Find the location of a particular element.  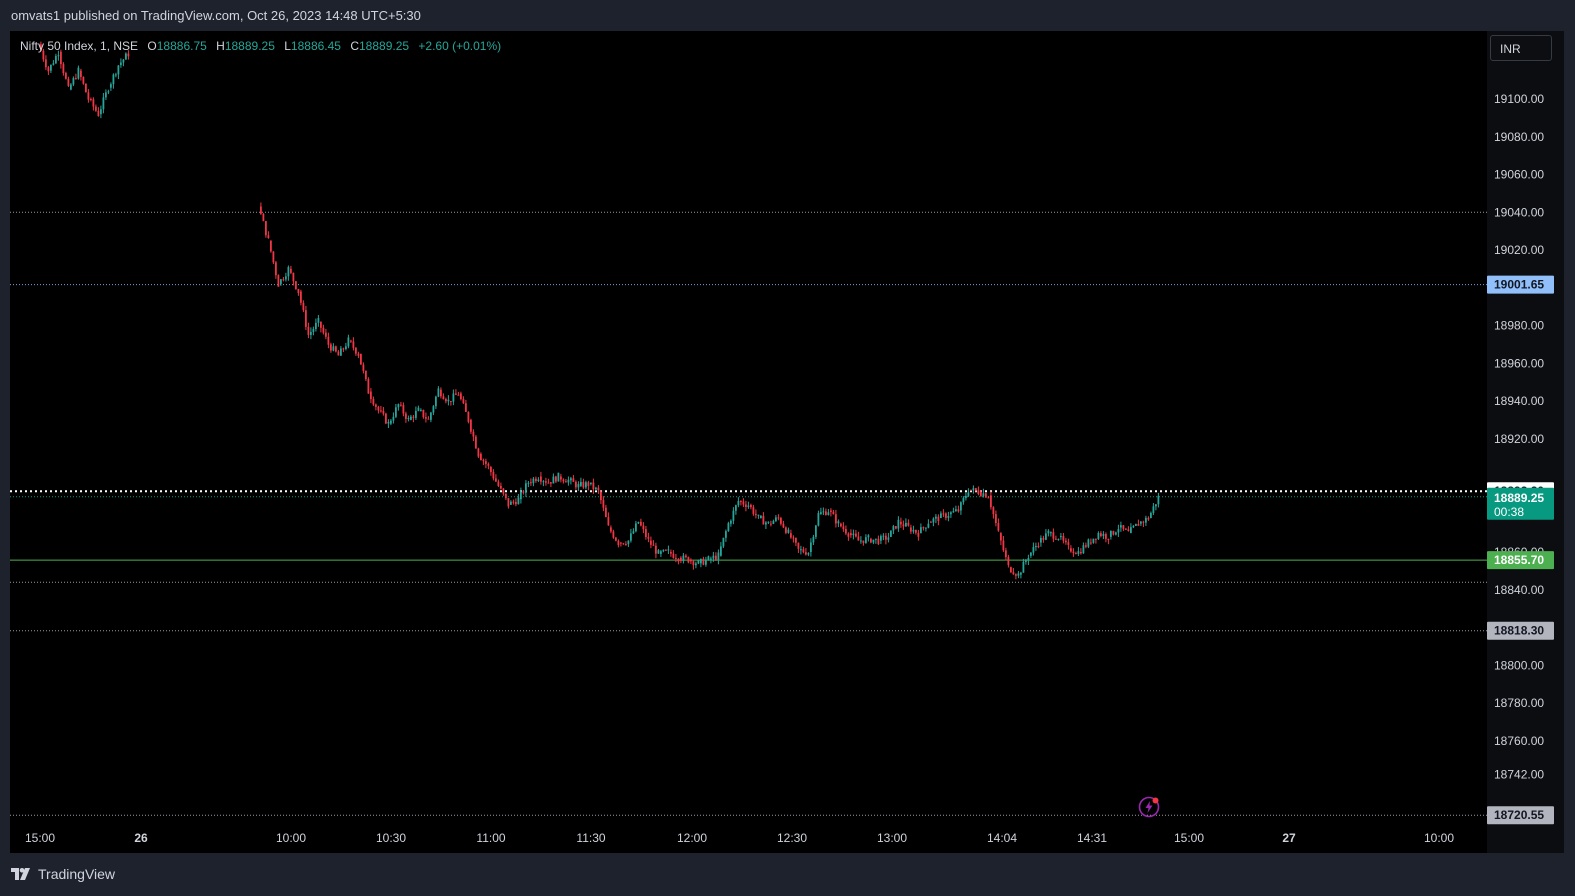

price-tick-label: 18960.00 is located at coordinates (1519, 363).